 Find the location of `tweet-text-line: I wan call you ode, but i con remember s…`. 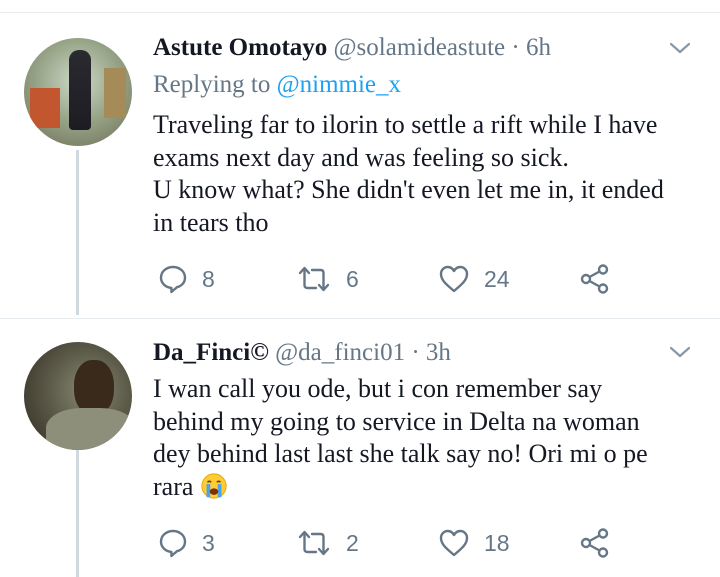

tweet-text-line: I wan call you ode, but i con remember s… is located at coordinates (378, 388).